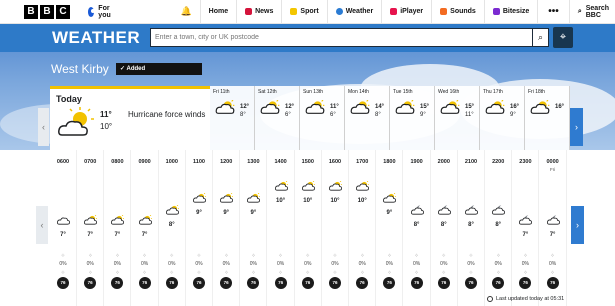  Describe the element at coordinates (90, 162) in the screenshot. I see `hour-time: 0700` at that location.